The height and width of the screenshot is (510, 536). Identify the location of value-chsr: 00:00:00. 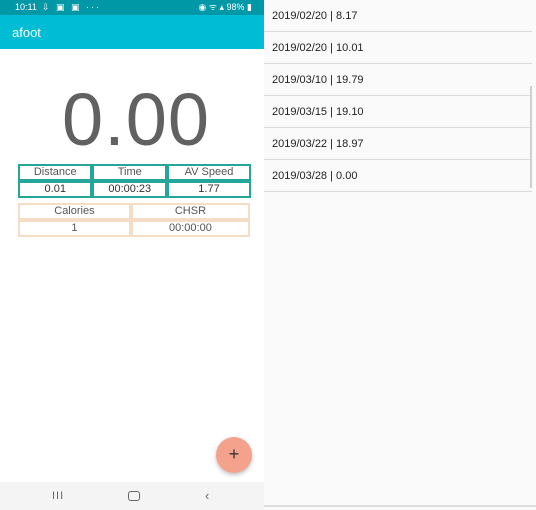
(190, 228).